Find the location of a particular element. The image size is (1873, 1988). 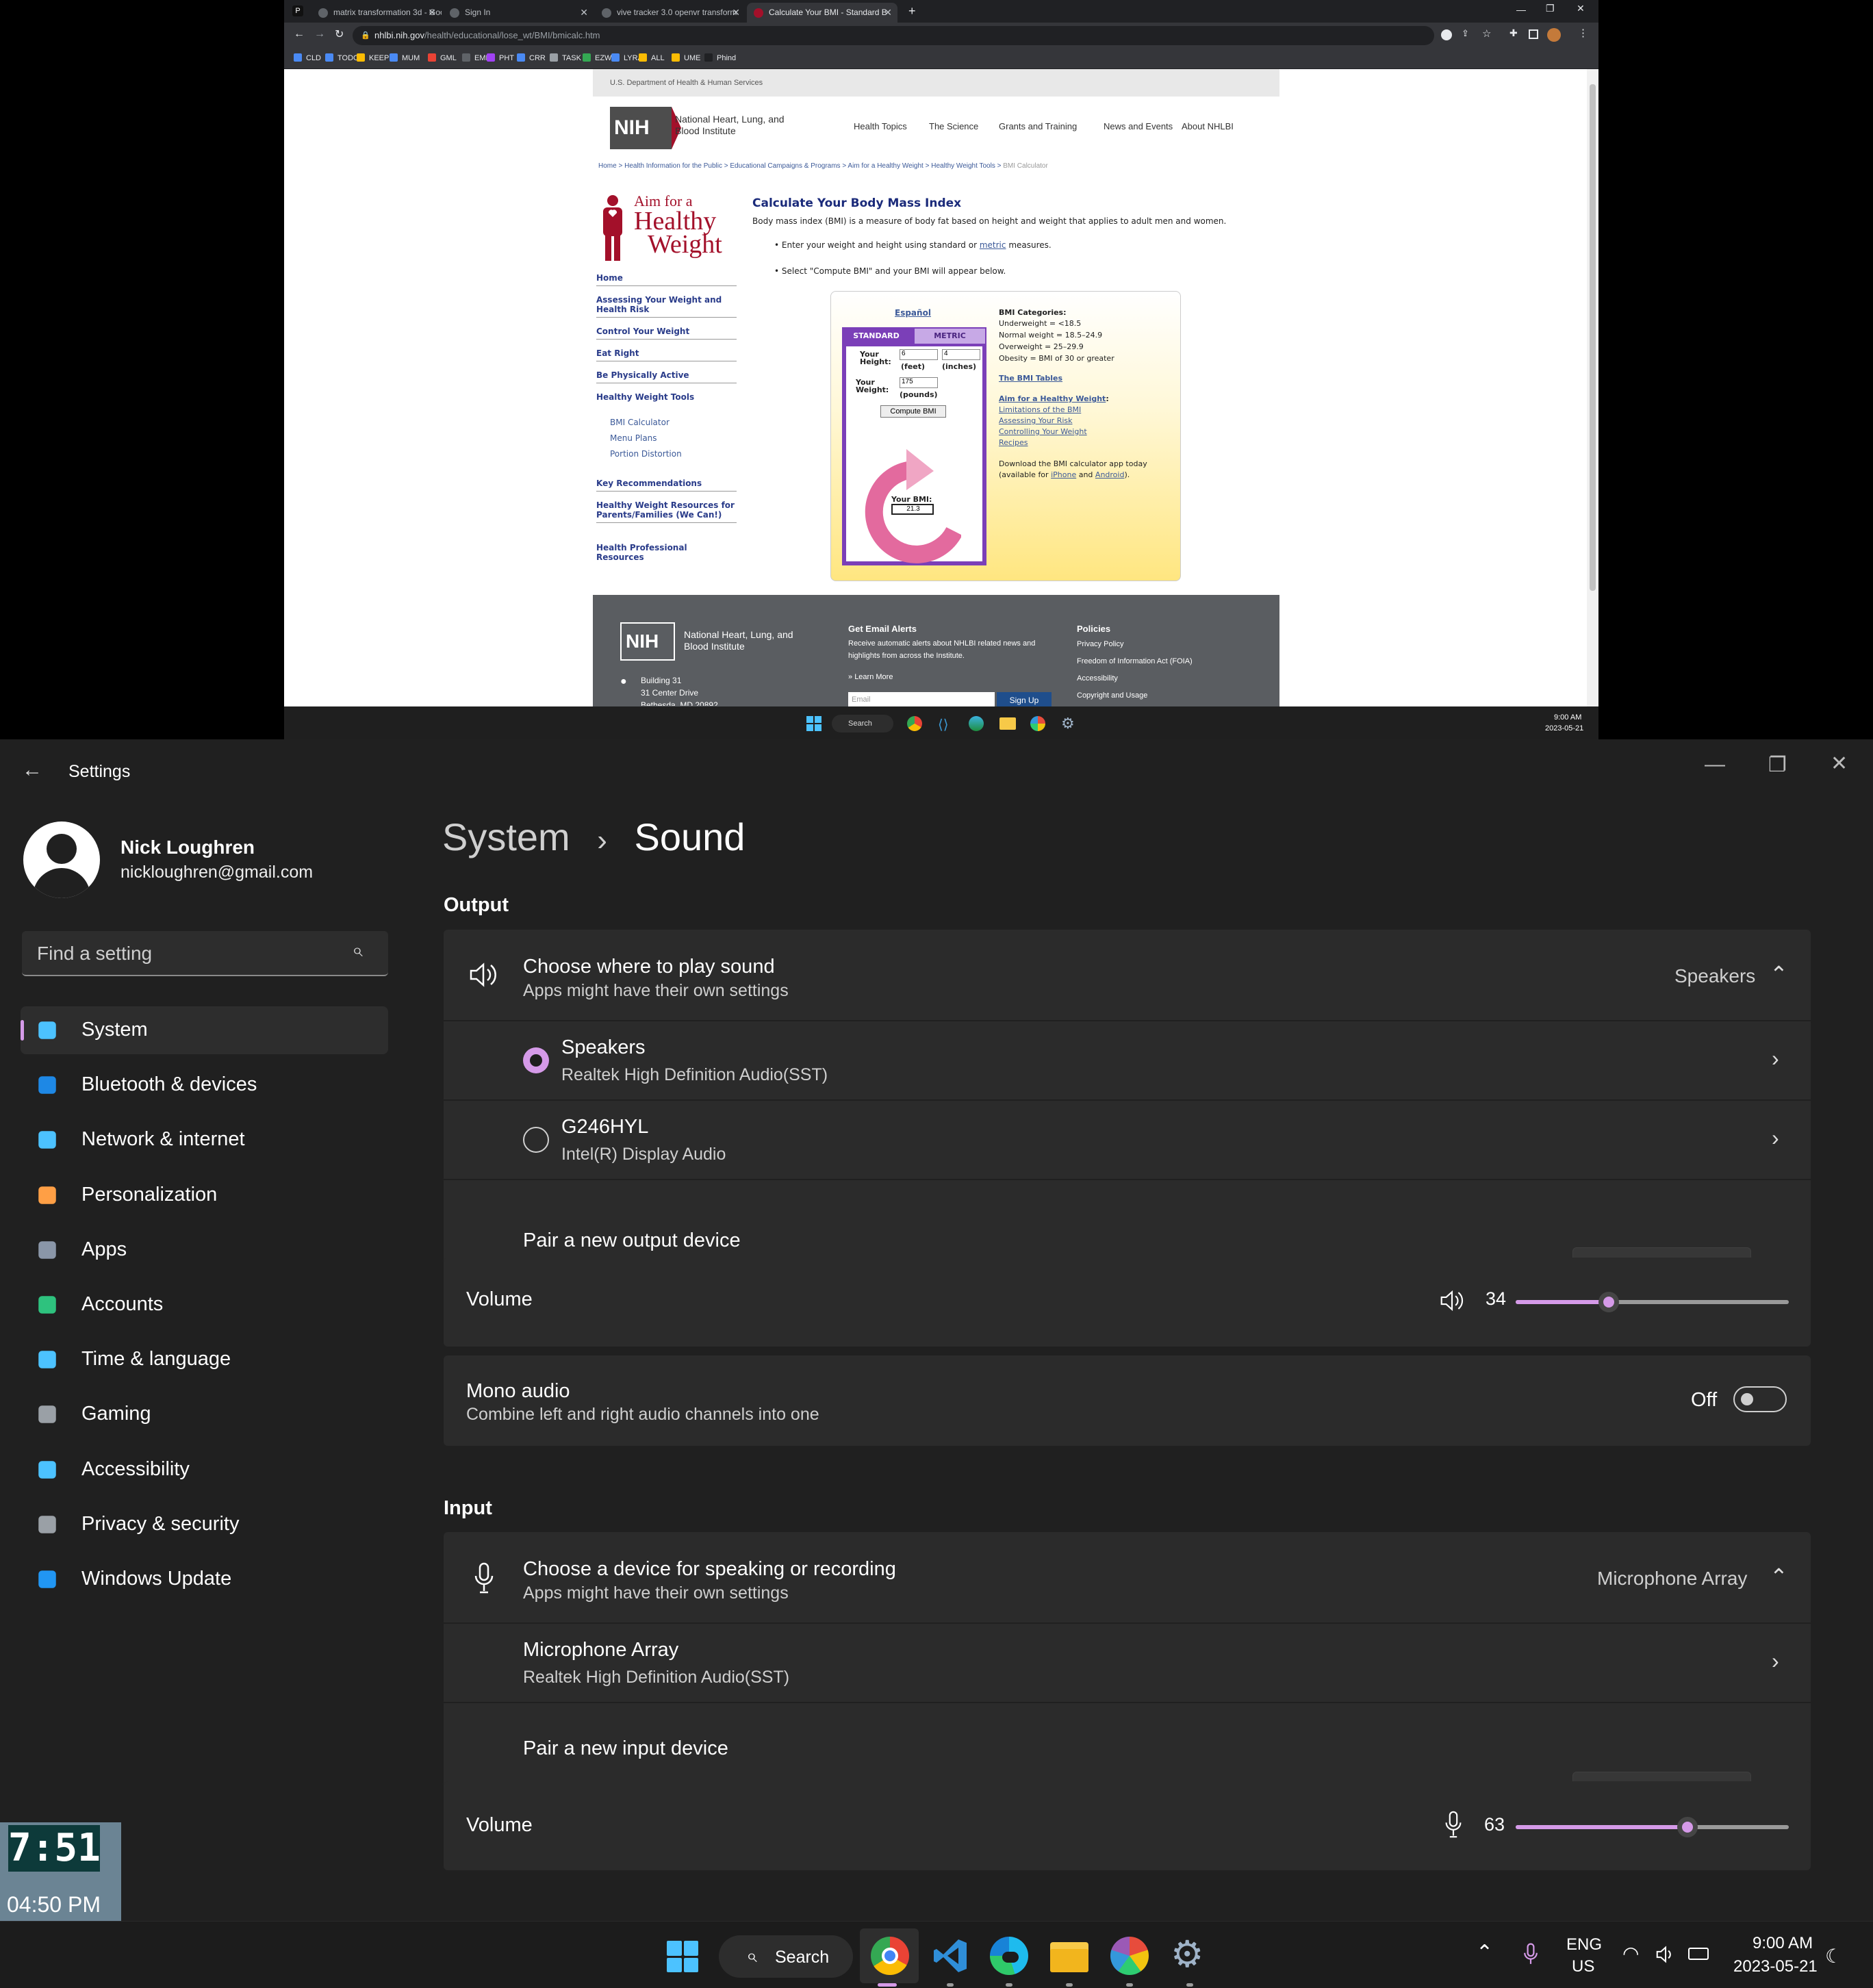

slider-thumb is located at coordinates (1688, 1827).